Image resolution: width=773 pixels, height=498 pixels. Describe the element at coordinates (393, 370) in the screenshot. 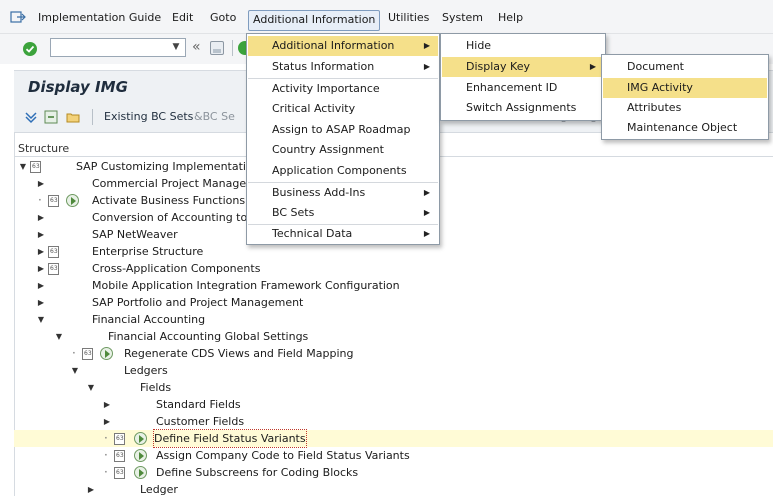

I see `tree-row: ▼ Ledgers` at that location.